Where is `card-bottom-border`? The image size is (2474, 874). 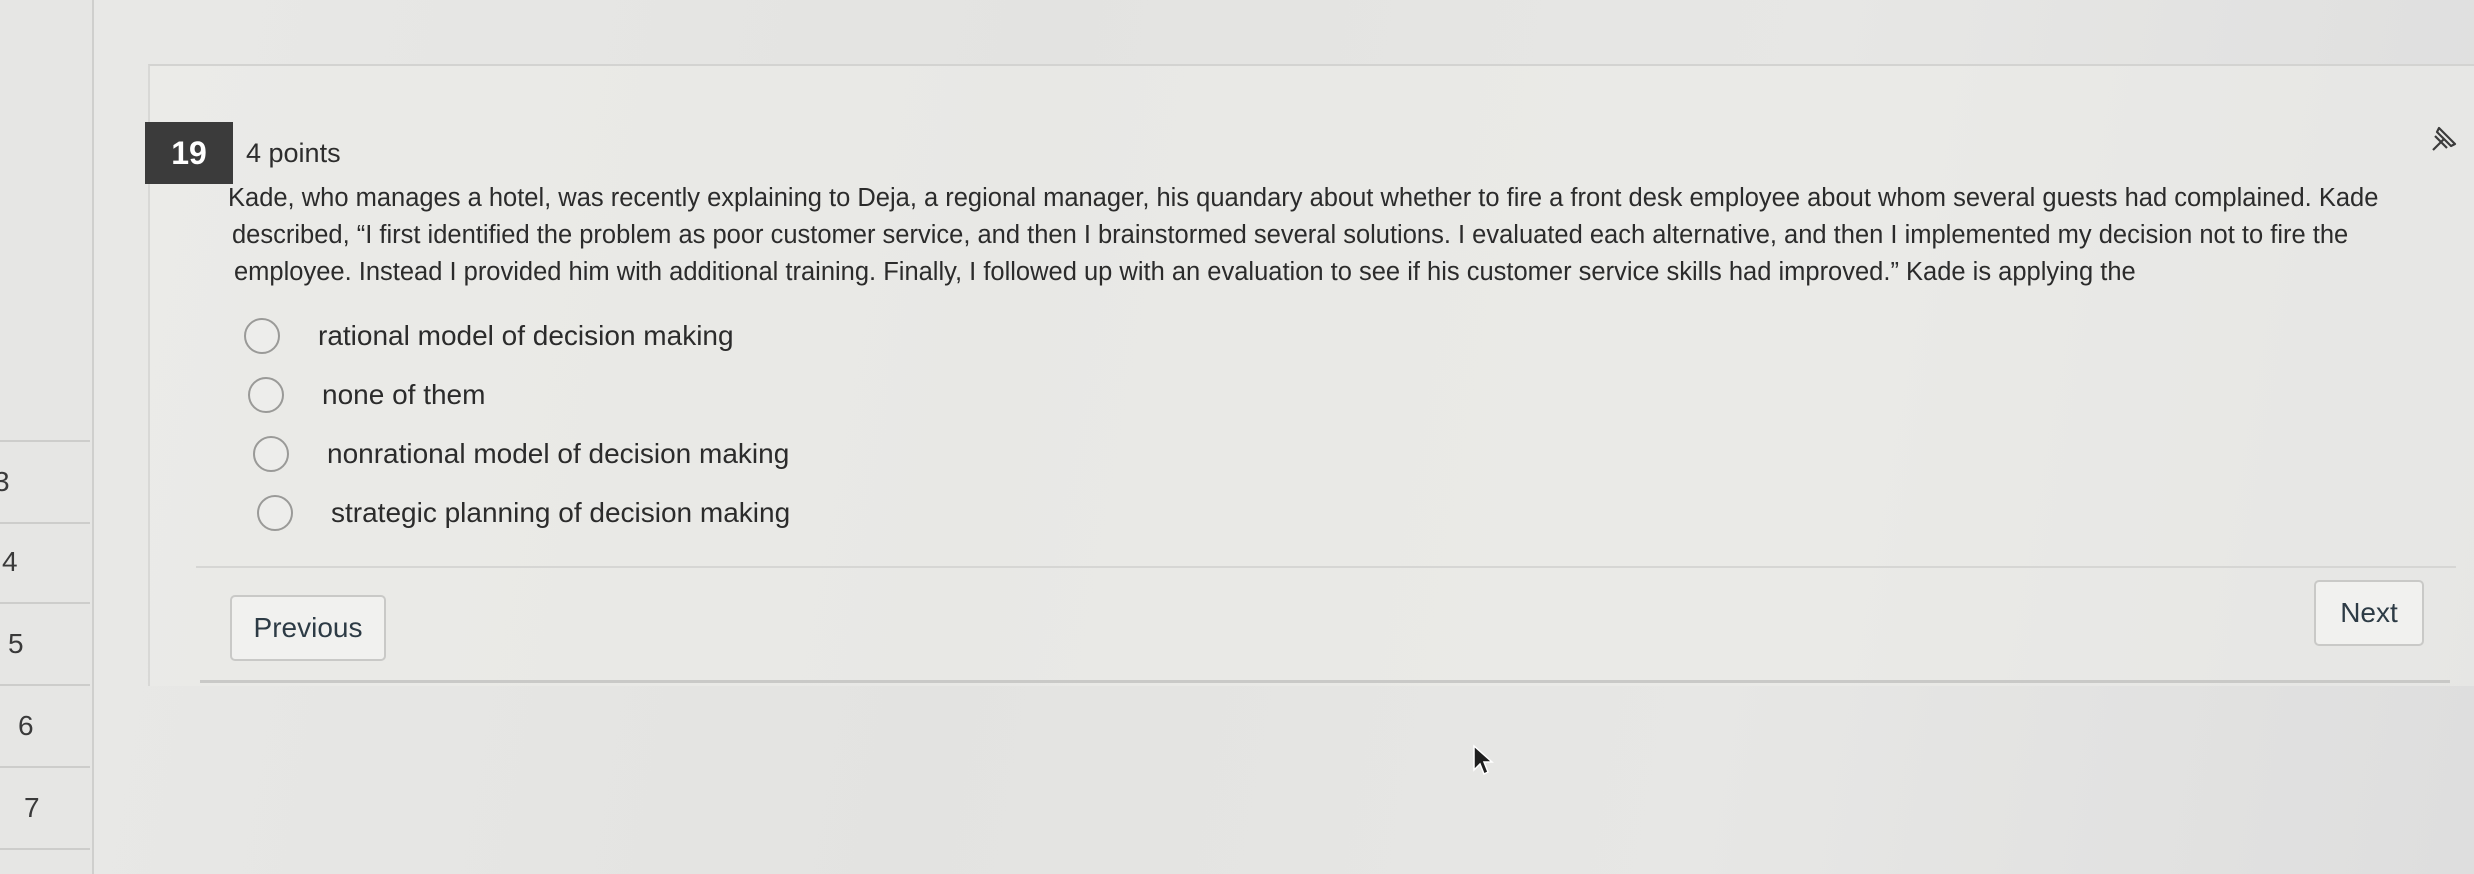
card-bottom-border is located at coordinates (1325, 681).